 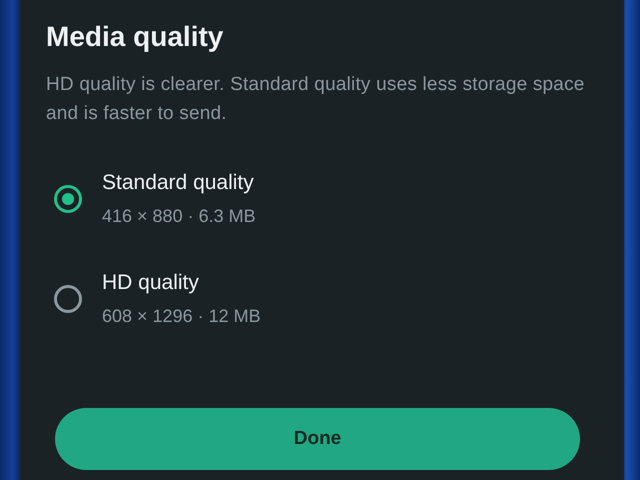 I want to click on option-detail: 608 × 1296 · 12 MB, so click(x=181, y=316).